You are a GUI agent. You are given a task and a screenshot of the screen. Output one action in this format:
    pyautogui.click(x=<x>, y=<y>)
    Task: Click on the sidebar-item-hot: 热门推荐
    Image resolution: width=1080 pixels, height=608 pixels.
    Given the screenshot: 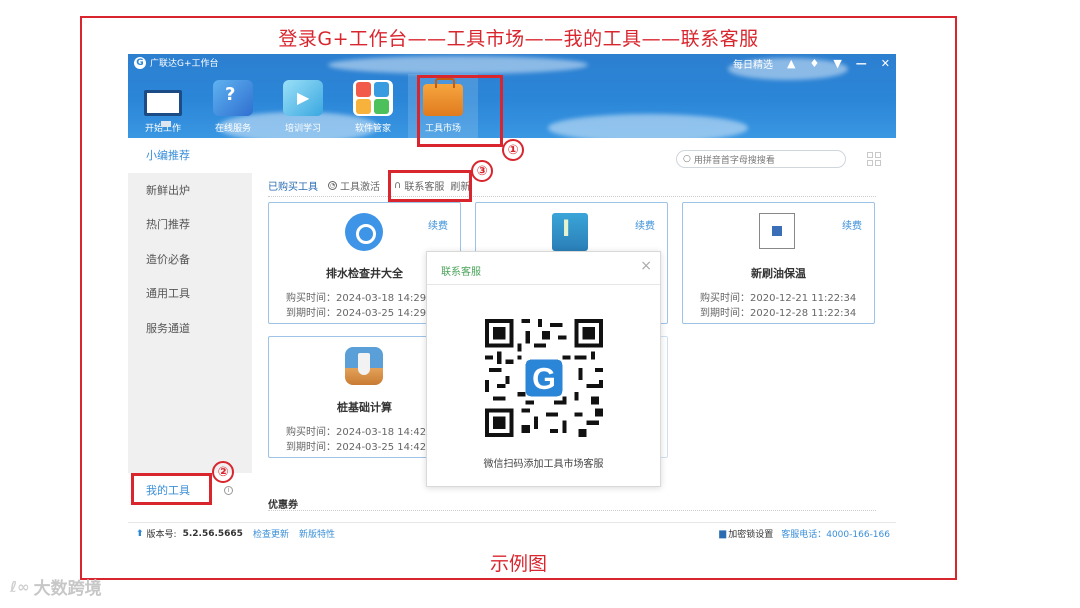 What is the action you would take?
    pyautogui.click(x=190, y=224)
    